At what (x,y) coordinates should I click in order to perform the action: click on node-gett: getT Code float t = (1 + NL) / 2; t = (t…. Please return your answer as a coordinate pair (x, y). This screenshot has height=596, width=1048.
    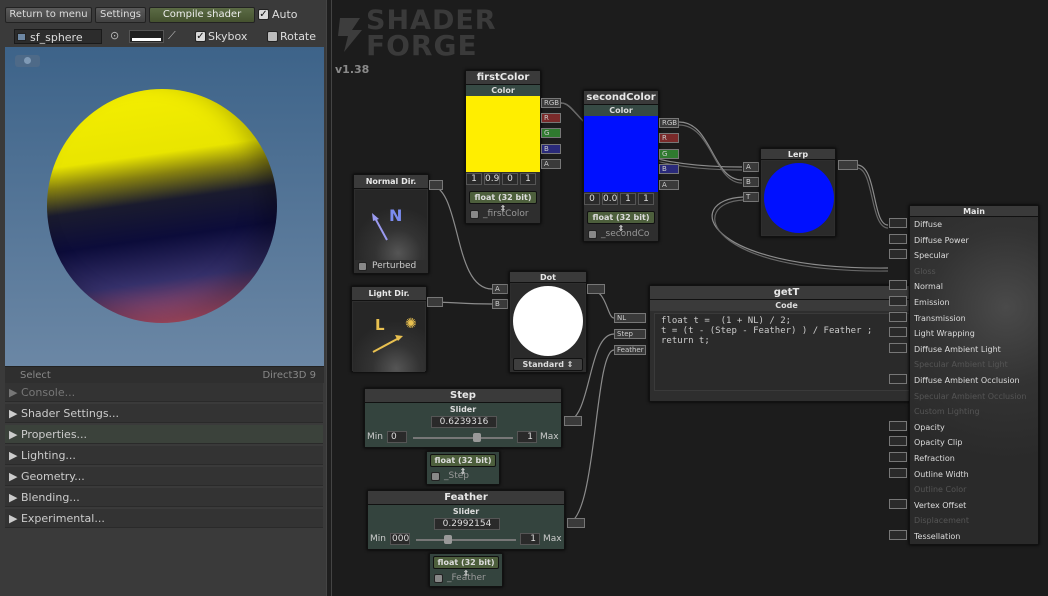
    Looking at the image, I should click on (786, 343).